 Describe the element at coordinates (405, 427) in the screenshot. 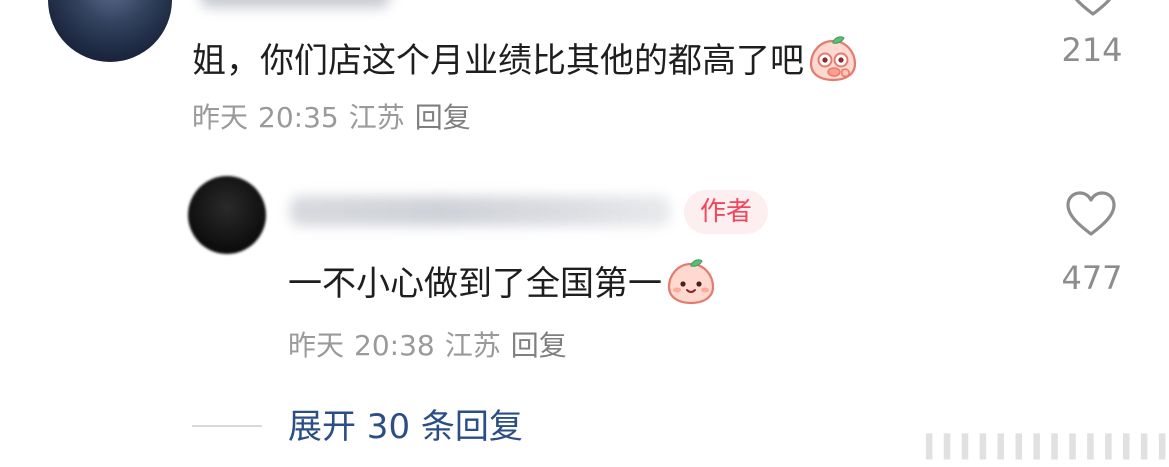

I see `expand-replies-button: 展开 30 条回复` at that location.